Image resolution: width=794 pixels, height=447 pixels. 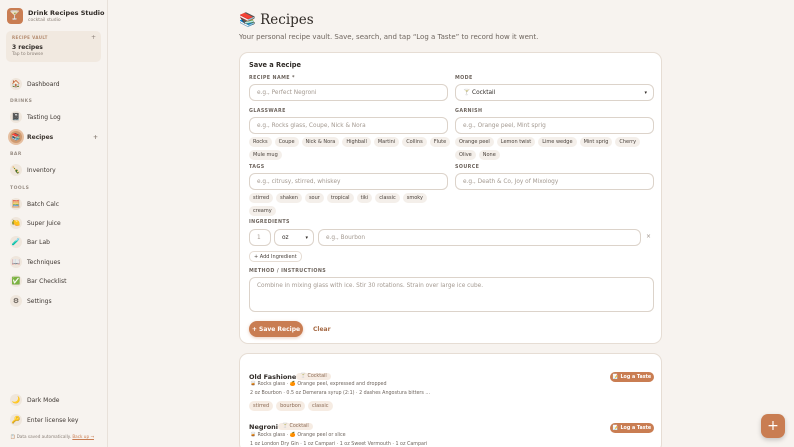 I want to click on sidebar-item-recipes: 📚 Recipes +, so click(x=54, y=137).